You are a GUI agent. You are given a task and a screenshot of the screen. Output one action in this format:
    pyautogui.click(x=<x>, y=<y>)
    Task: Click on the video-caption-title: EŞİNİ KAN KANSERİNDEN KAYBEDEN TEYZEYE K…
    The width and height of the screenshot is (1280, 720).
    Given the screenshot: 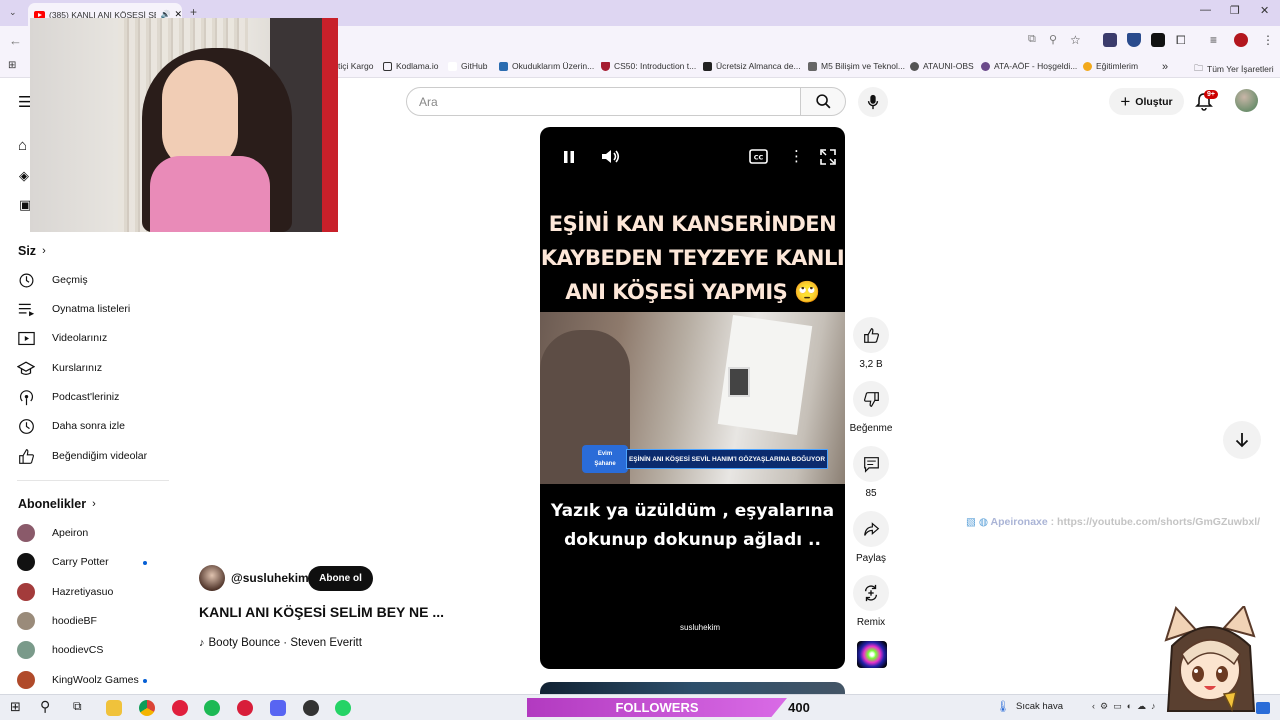 What is the action you would take?
    pyautogui.click(x=692, y=258)
    